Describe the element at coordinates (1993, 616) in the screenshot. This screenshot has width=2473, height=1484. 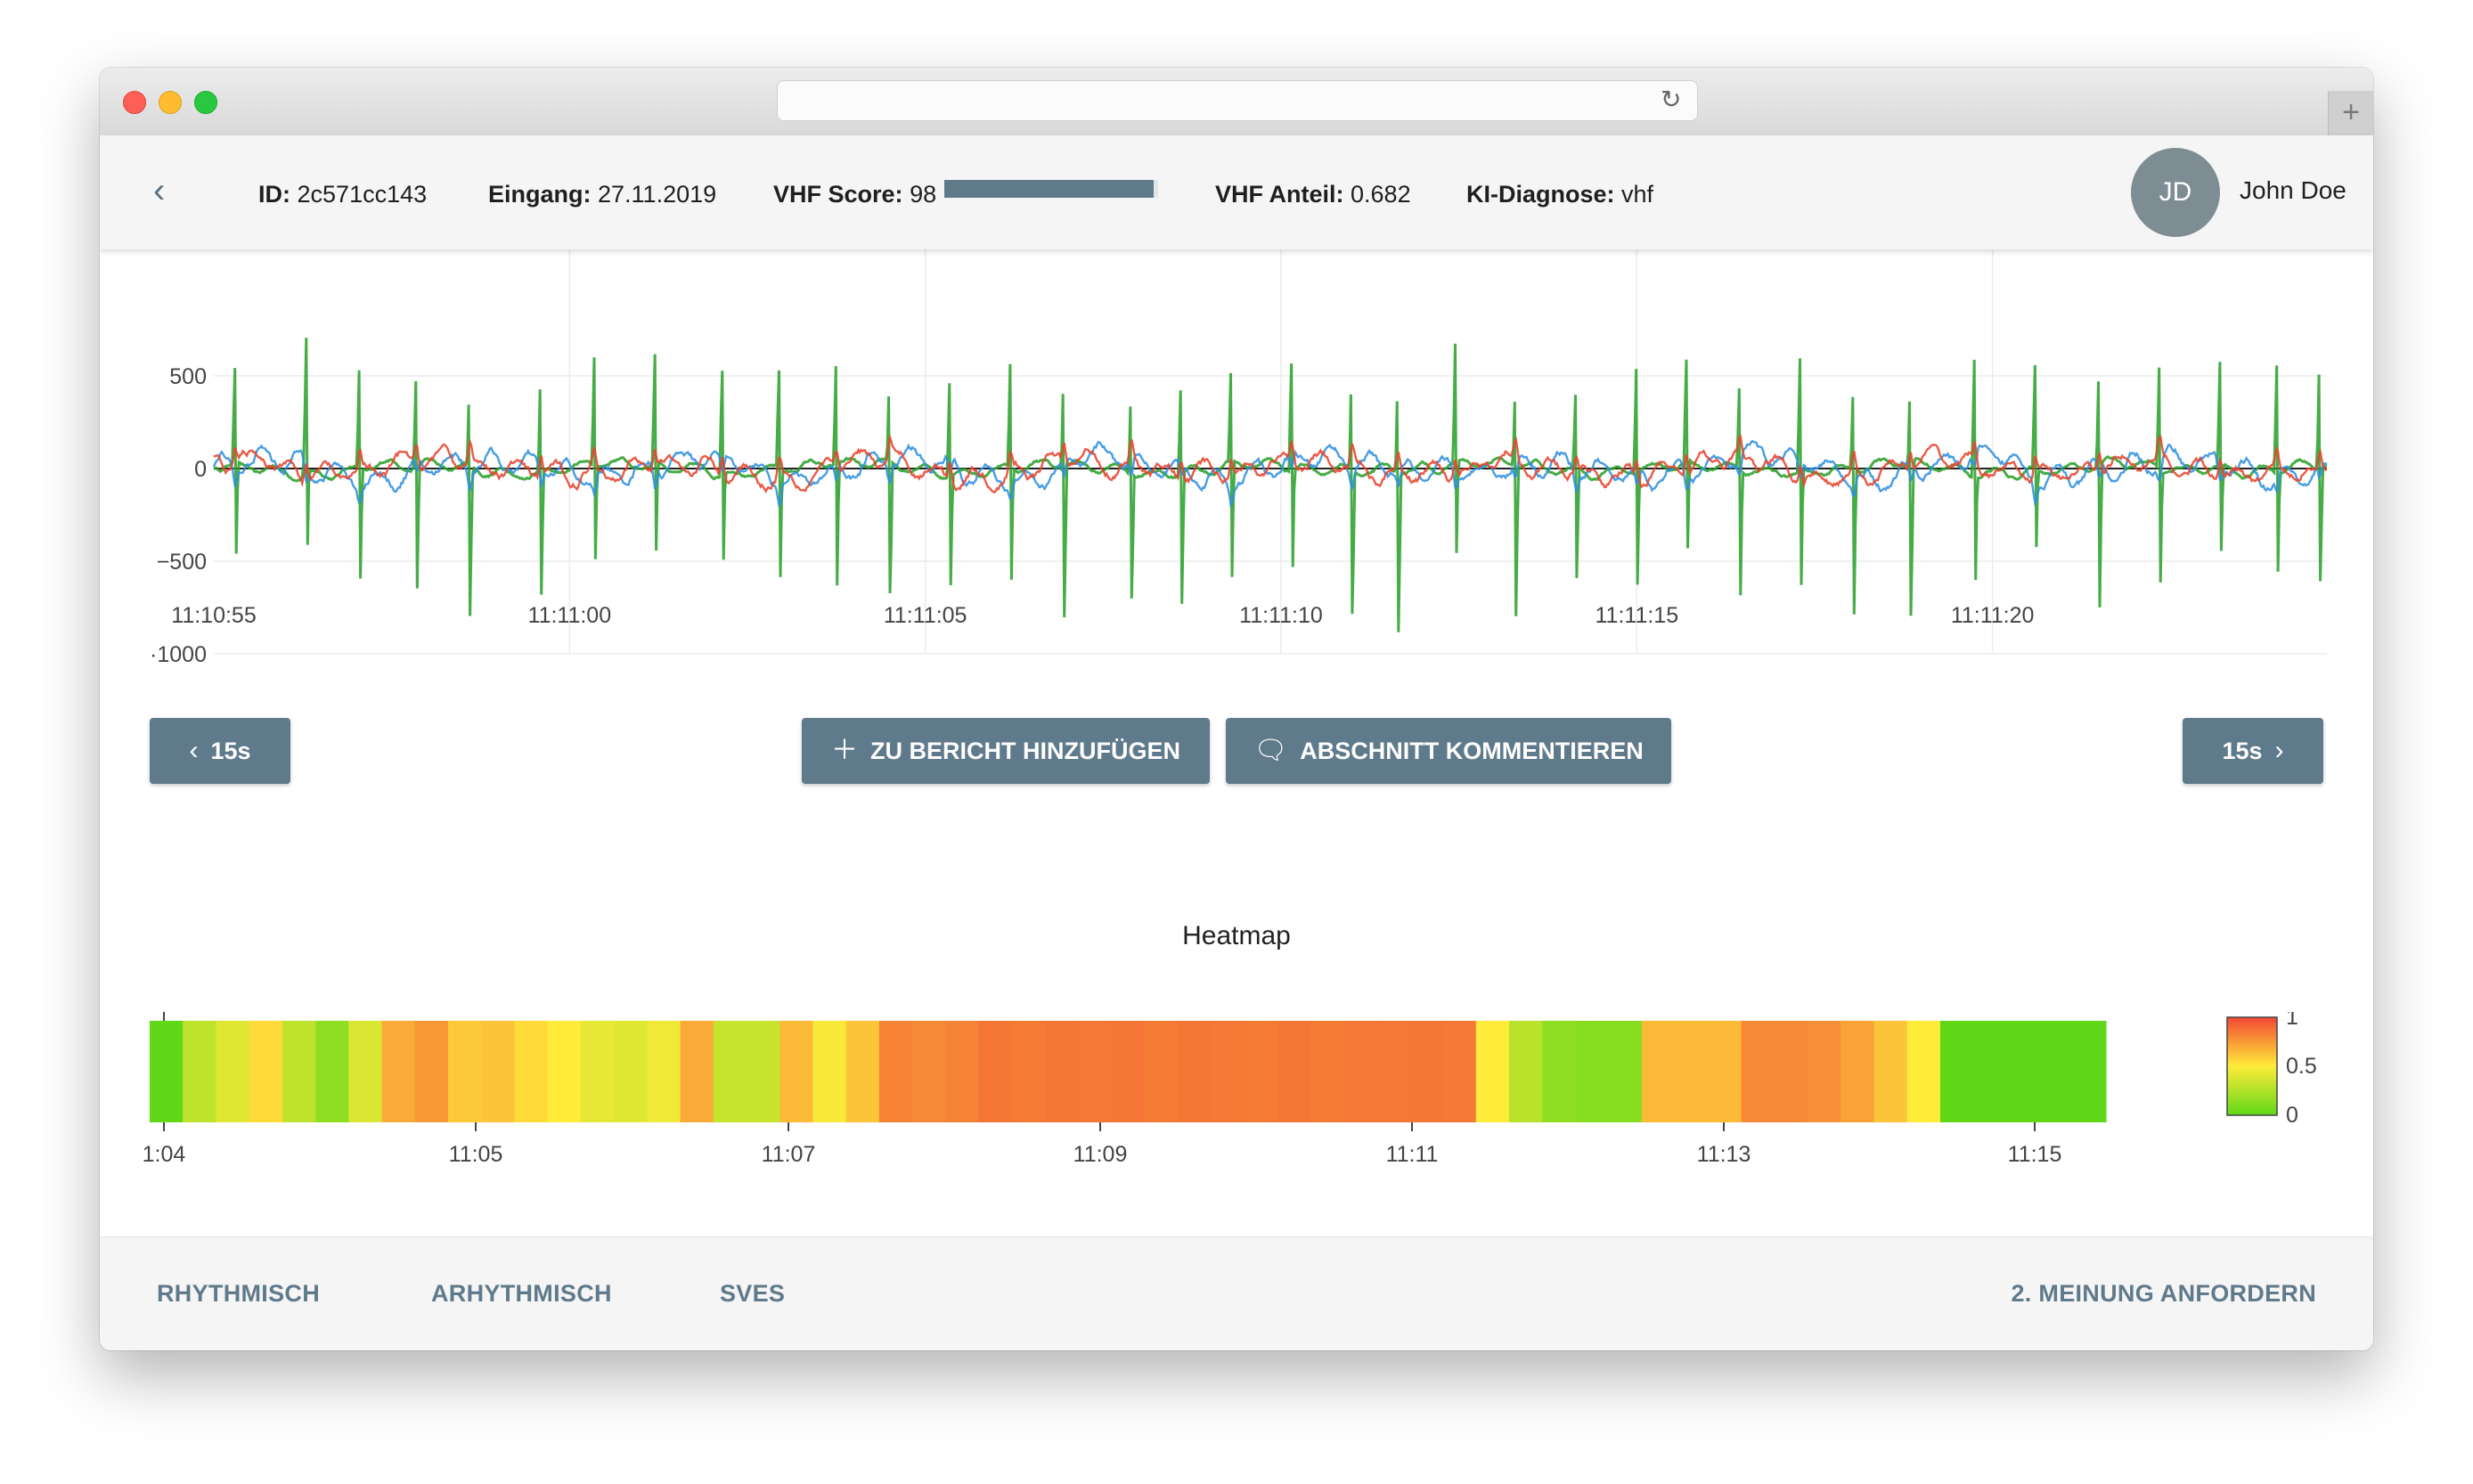
I see `ecg-x-tick-label: 11:11:20` at that location.